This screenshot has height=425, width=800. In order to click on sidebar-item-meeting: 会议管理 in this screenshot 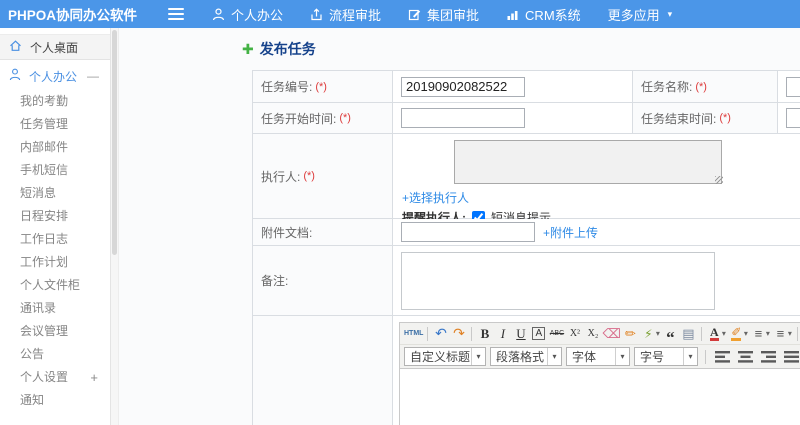, I will do `click(55, 331)`.